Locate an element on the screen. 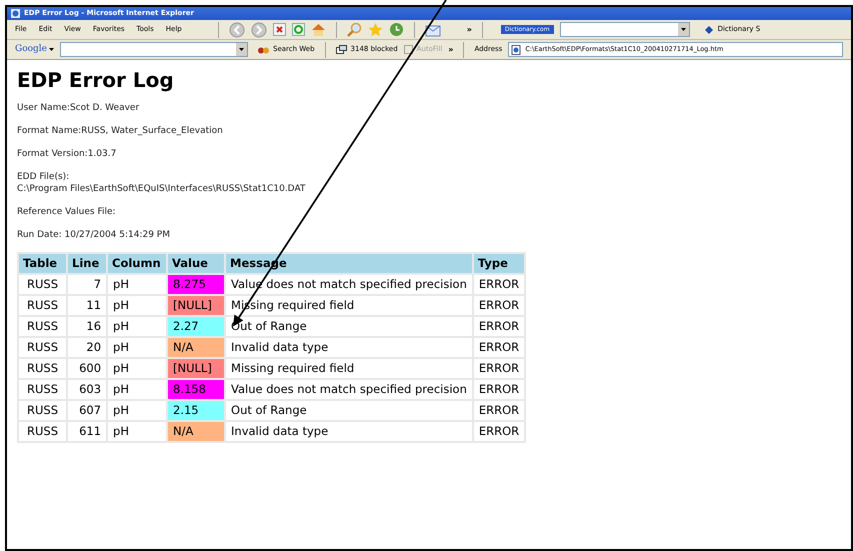 The image size is (853, 551). refresh-icon is located at coordinates (298, 29).